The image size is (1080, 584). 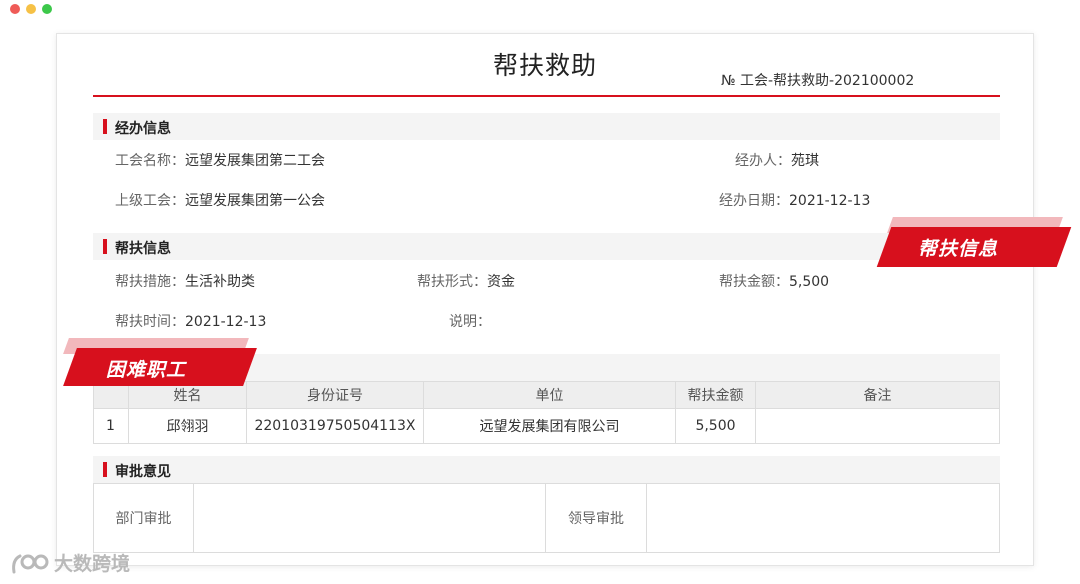 I want to click on field-label: 帮扶时间：, so click(x=150, y=322).